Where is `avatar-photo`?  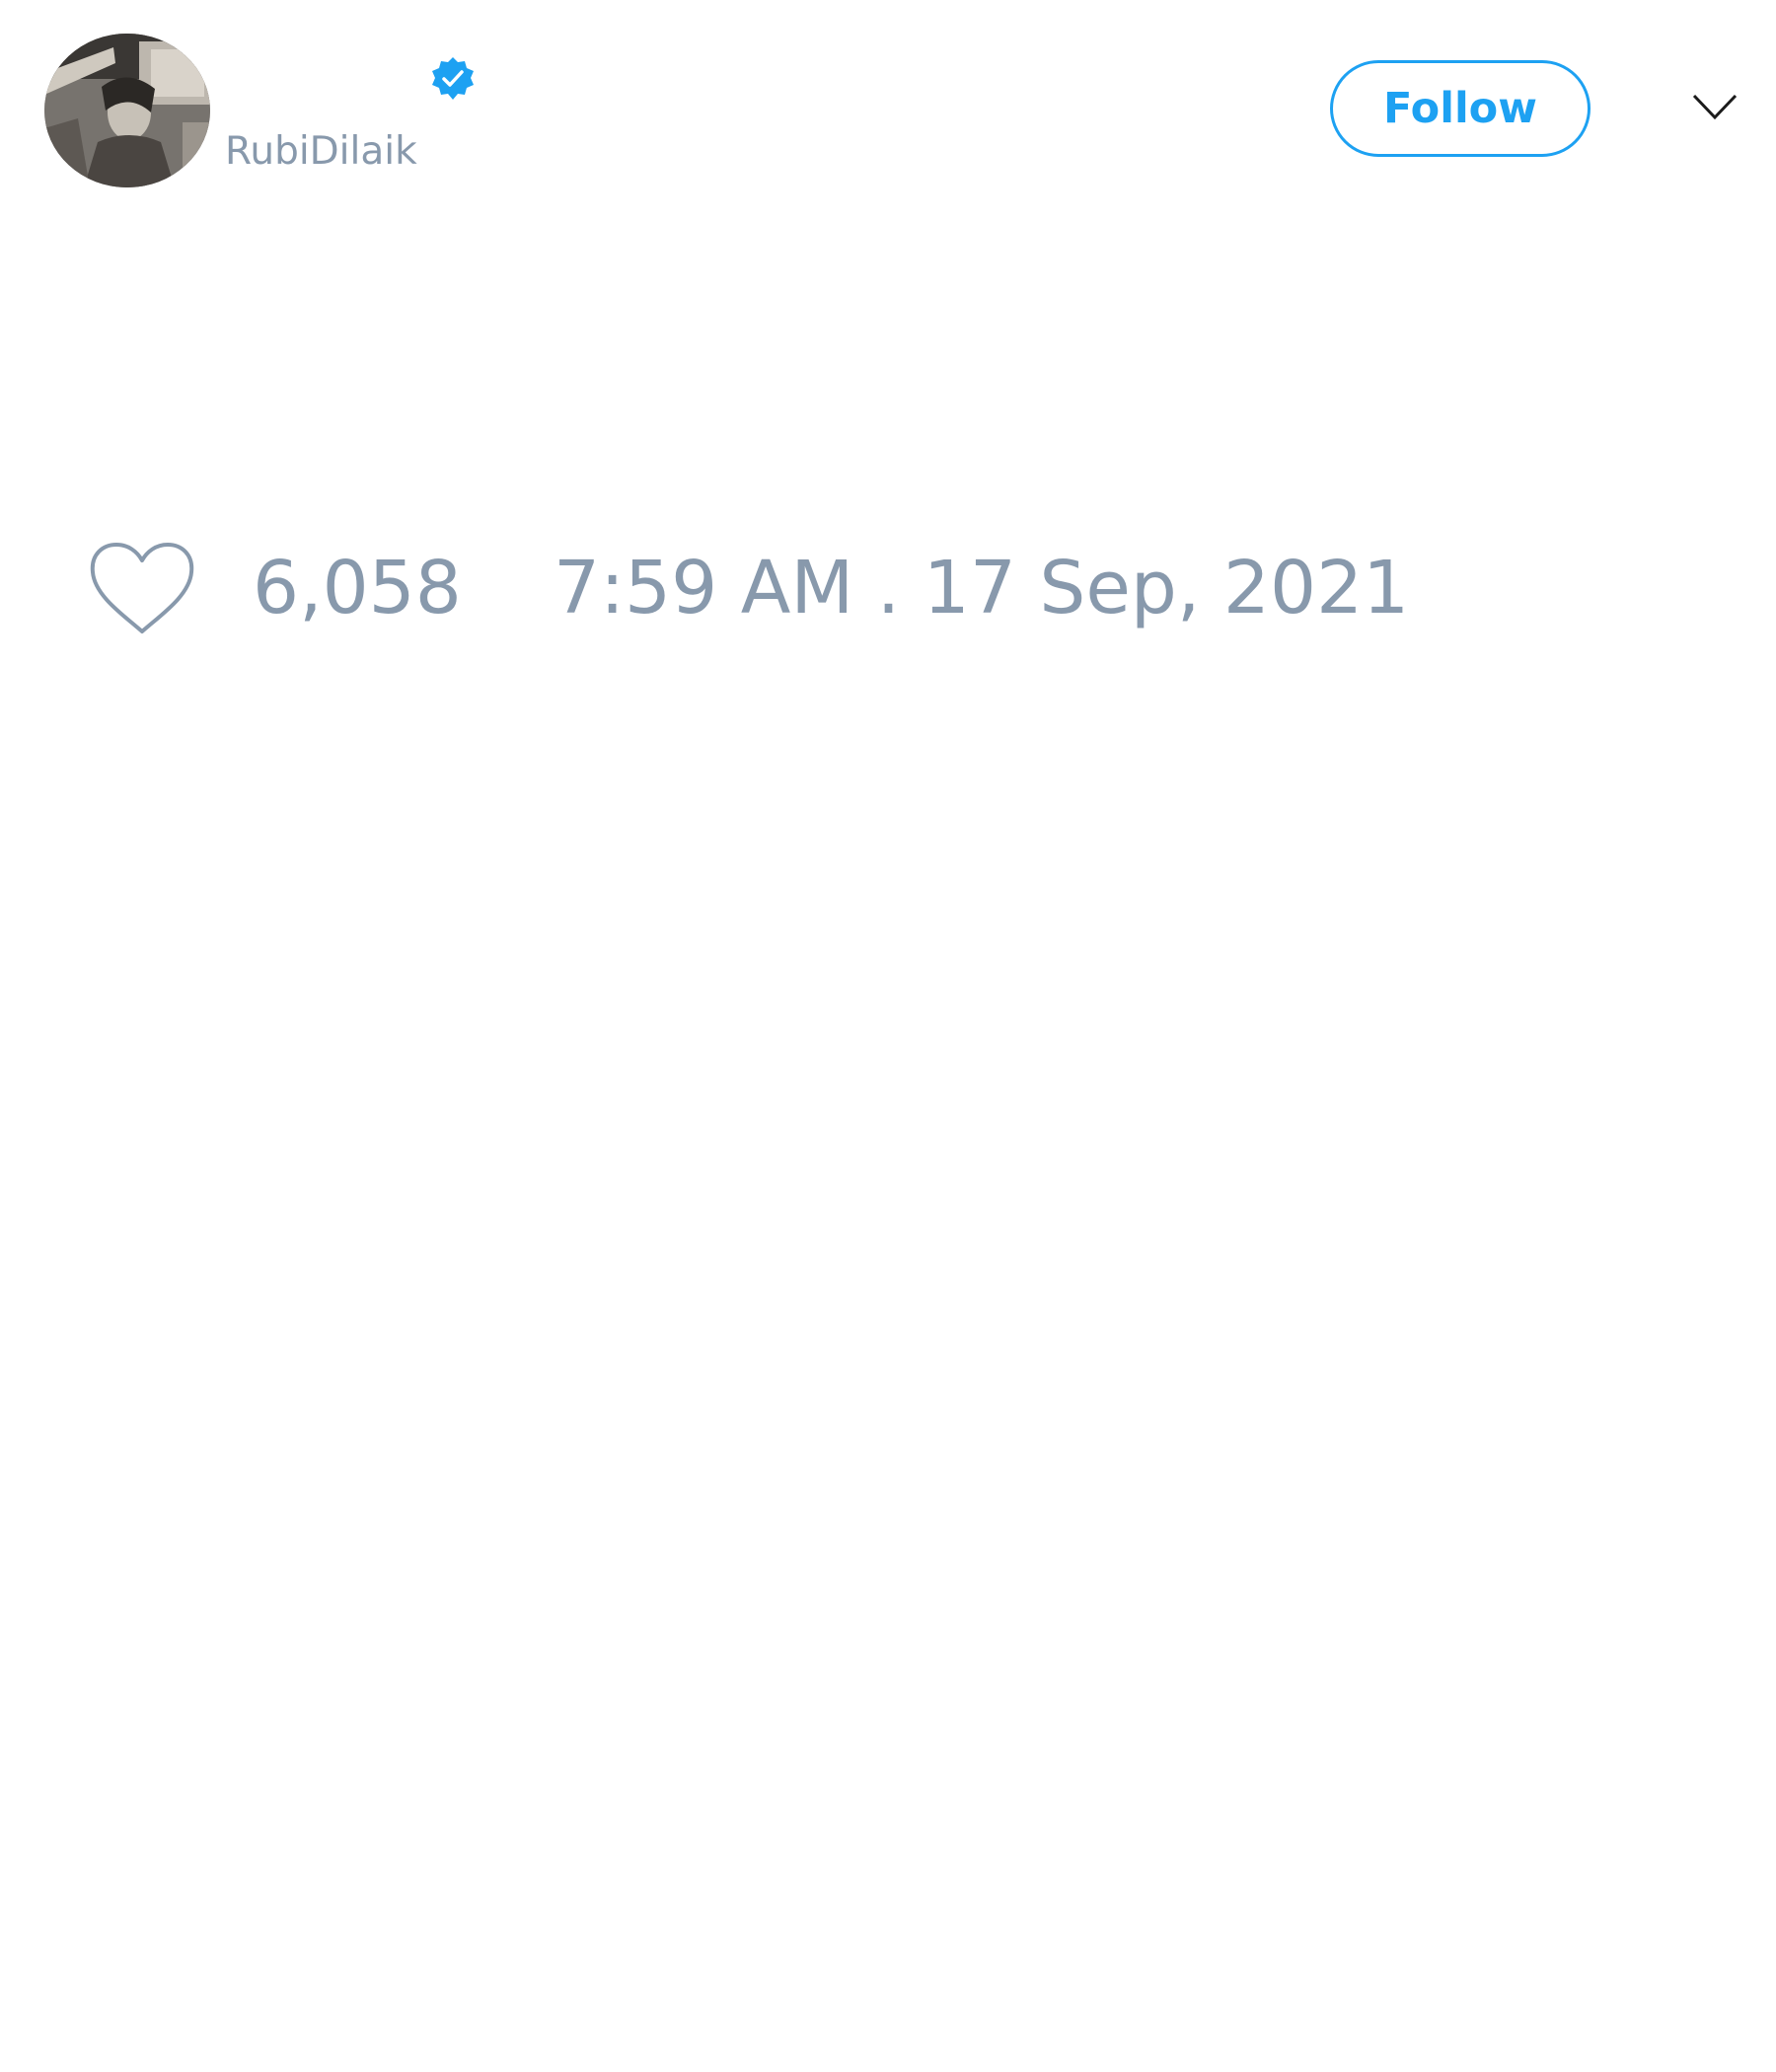 avatar-photo is located at coordinates (127, 111).